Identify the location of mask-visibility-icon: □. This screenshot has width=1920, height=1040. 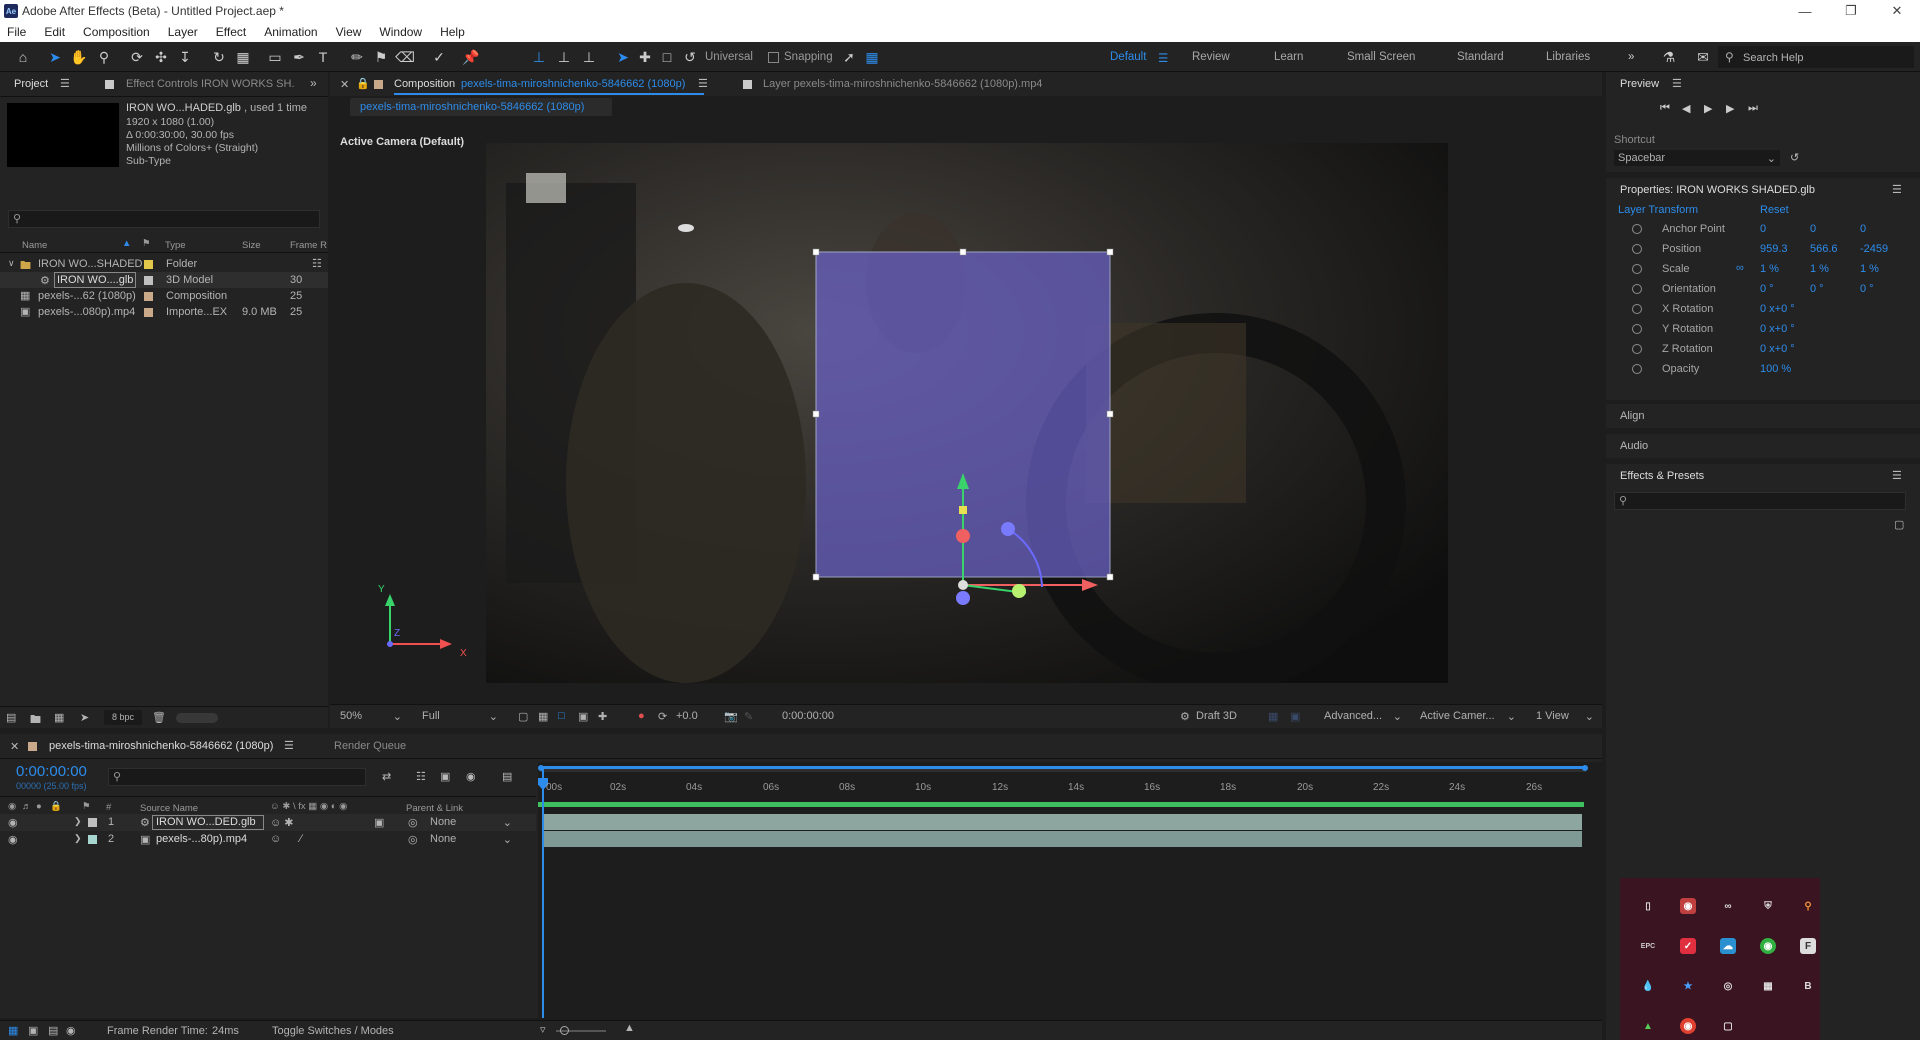
(561, 716).